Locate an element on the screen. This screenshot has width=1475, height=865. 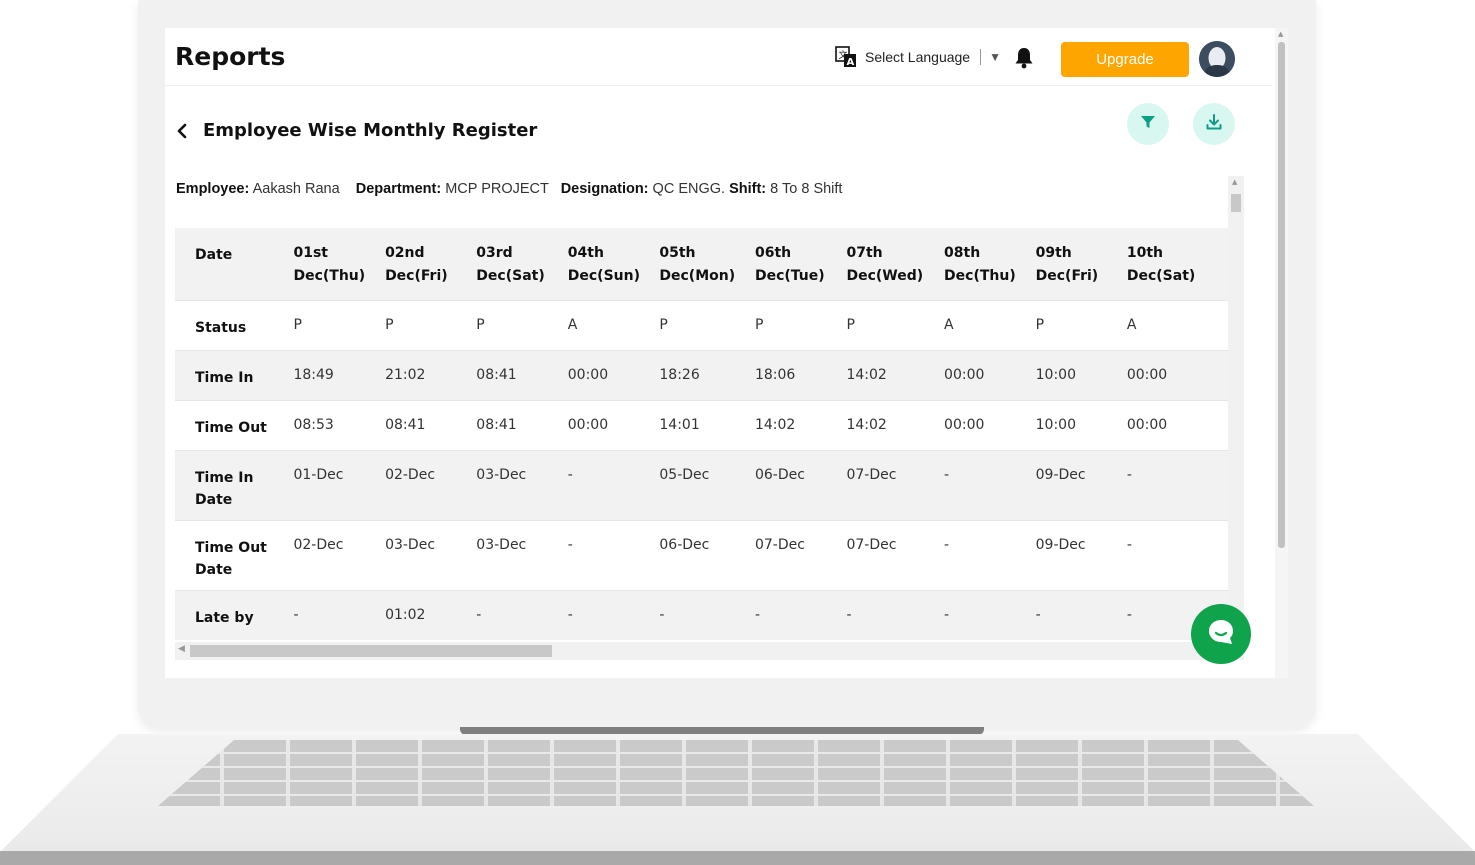
table-horizontal-scrollbar: ◀ is located at coordinates (709, 651).